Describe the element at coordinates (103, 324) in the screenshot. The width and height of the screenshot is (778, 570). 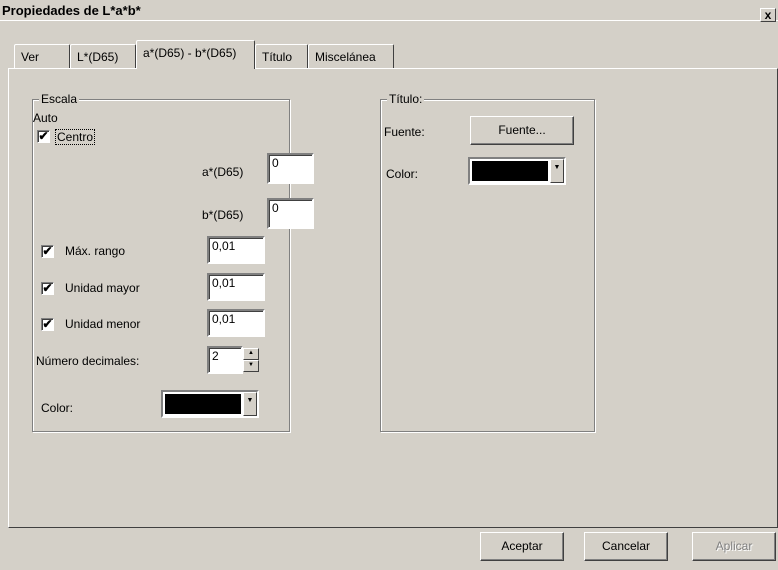
I see `unidad-menor-label: Unidad menor` at that location.